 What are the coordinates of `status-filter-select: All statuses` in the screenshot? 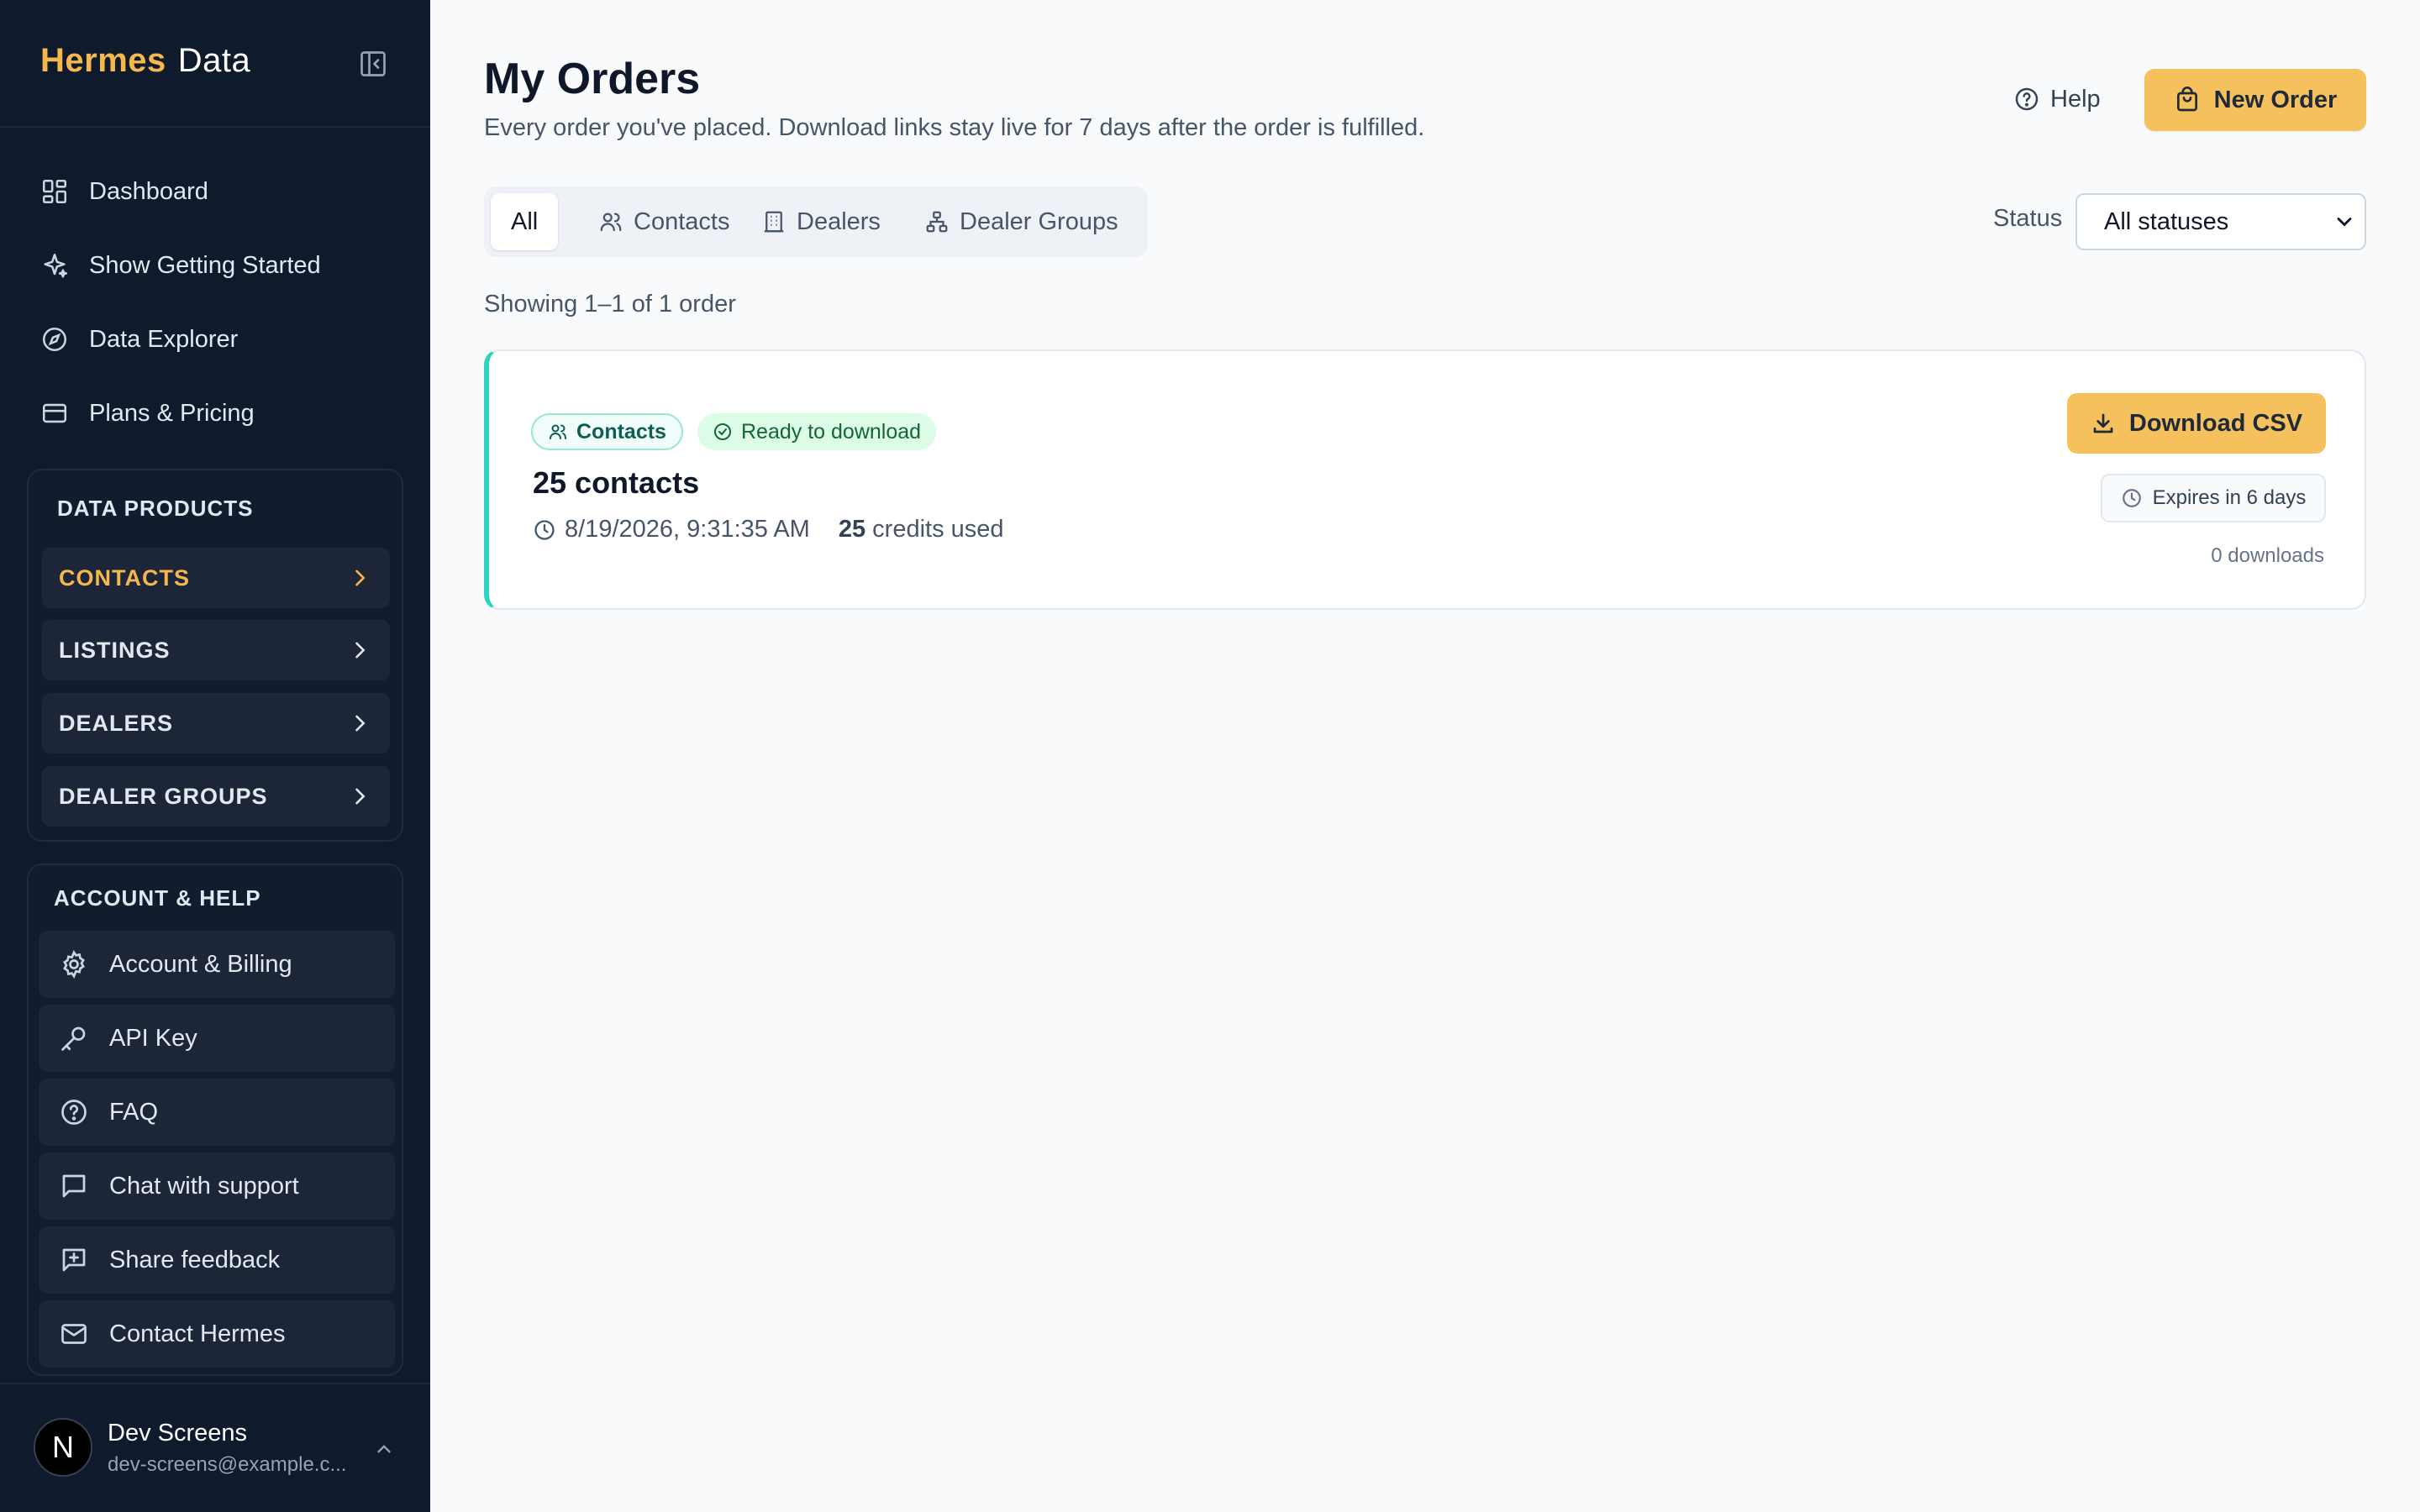 It's located at (2220, 221).